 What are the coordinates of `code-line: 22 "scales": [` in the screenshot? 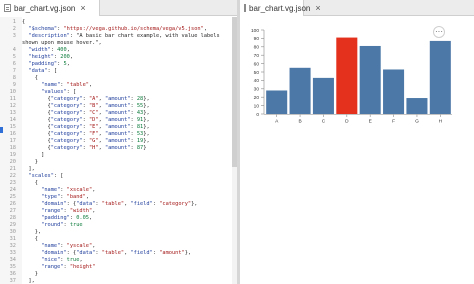 It's located at (115, 176).